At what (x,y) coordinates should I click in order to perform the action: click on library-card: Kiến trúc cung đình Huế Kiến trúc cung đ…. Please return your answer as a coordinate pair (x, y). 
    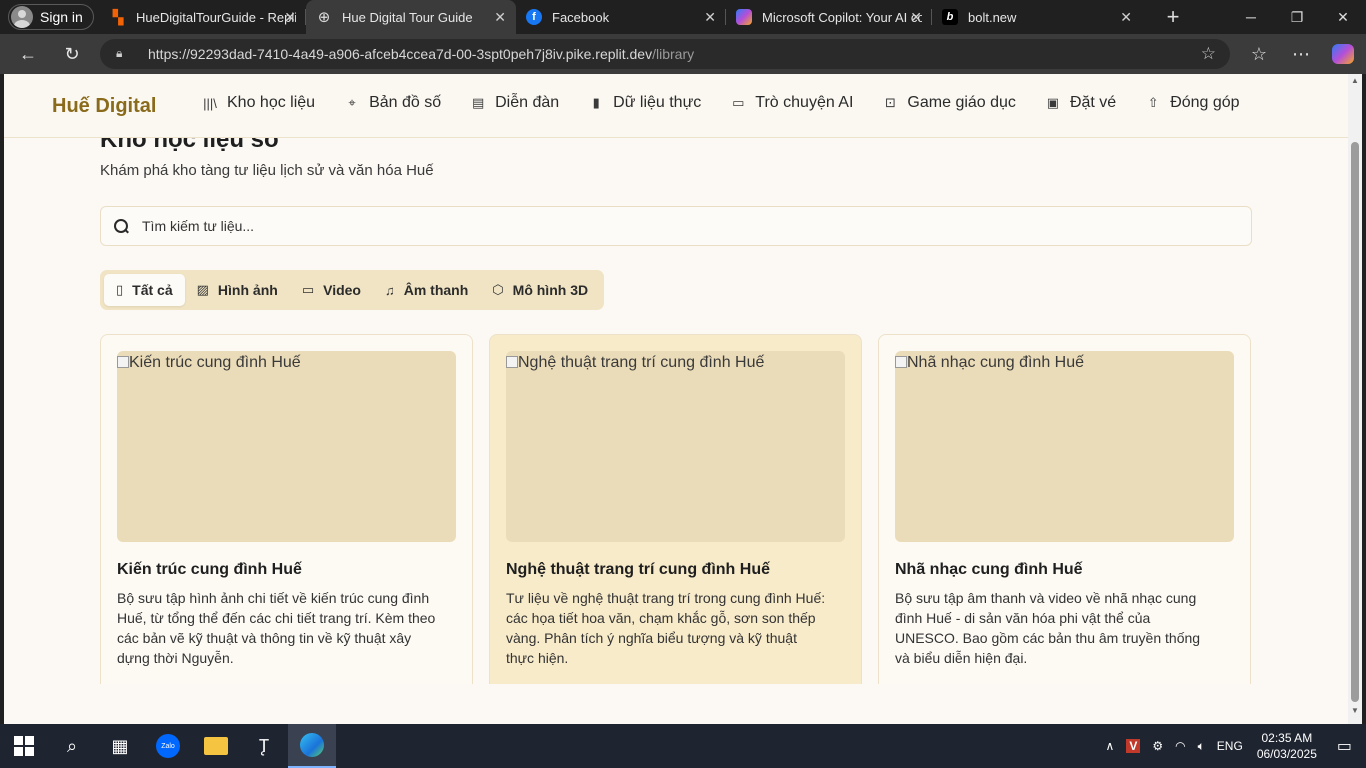
    Looking at the image, I should click on (286, 509).